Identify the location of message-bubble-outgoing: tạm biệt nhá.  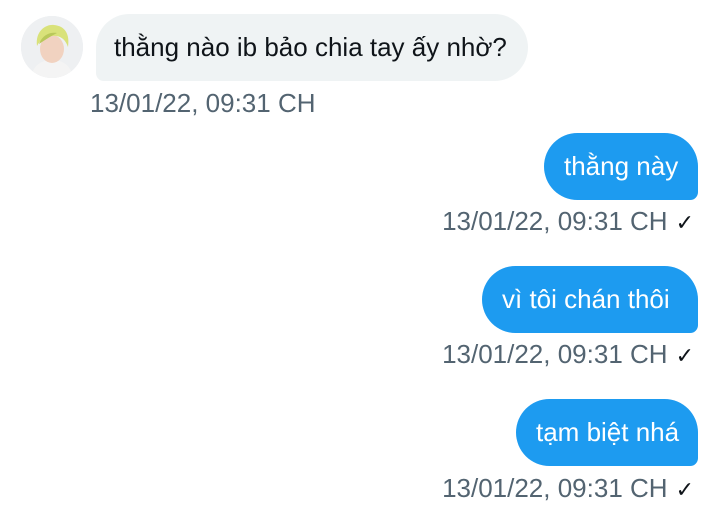
(607, 432).